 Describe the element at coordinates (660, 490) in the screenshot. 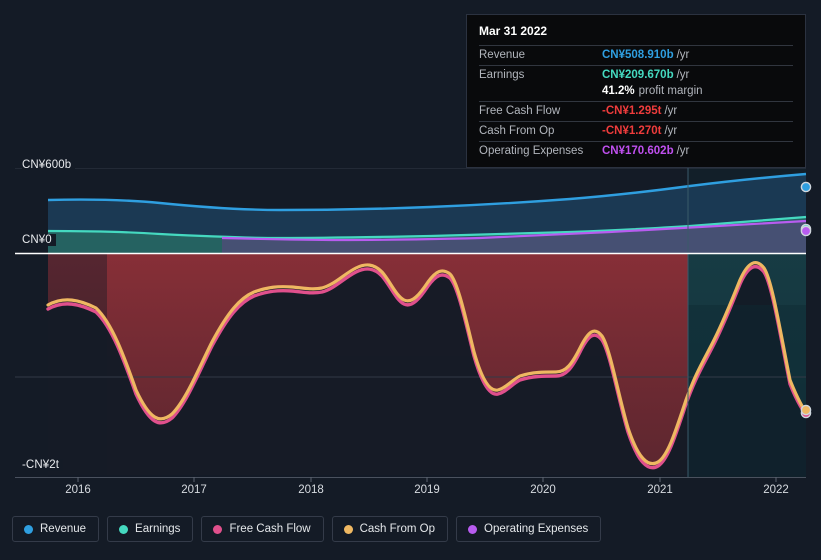

I see `x-axis-label-2021: 2021` at that location.